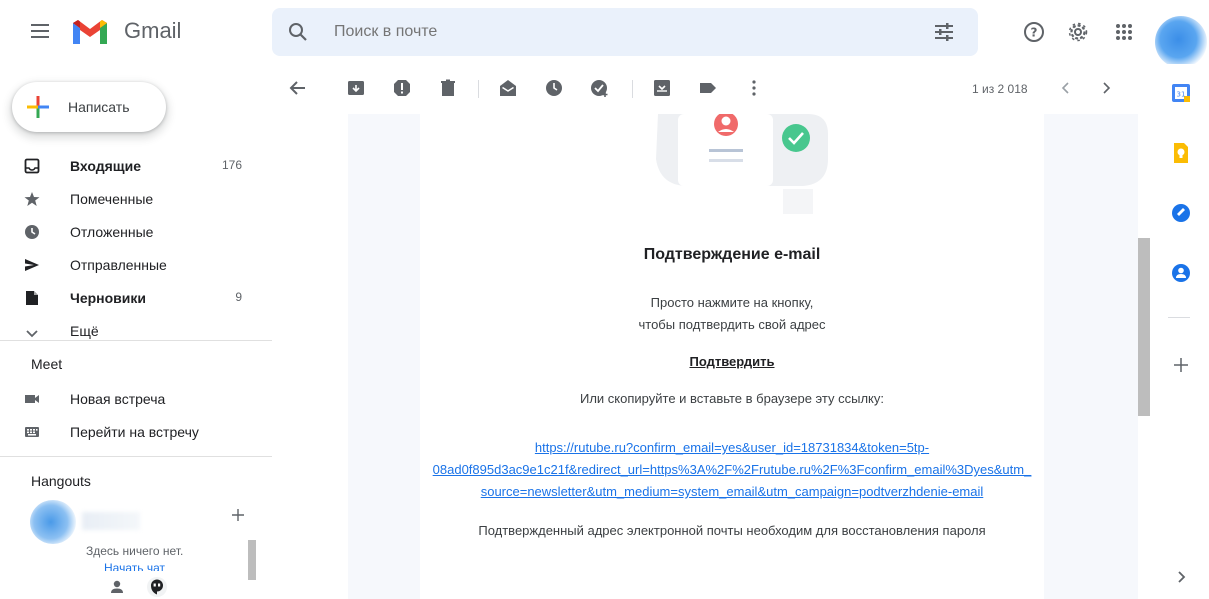  Describe the element at coordinates (61, 481) in the screenshot. I see `hangouts-section-title: Hangouts` at that location.